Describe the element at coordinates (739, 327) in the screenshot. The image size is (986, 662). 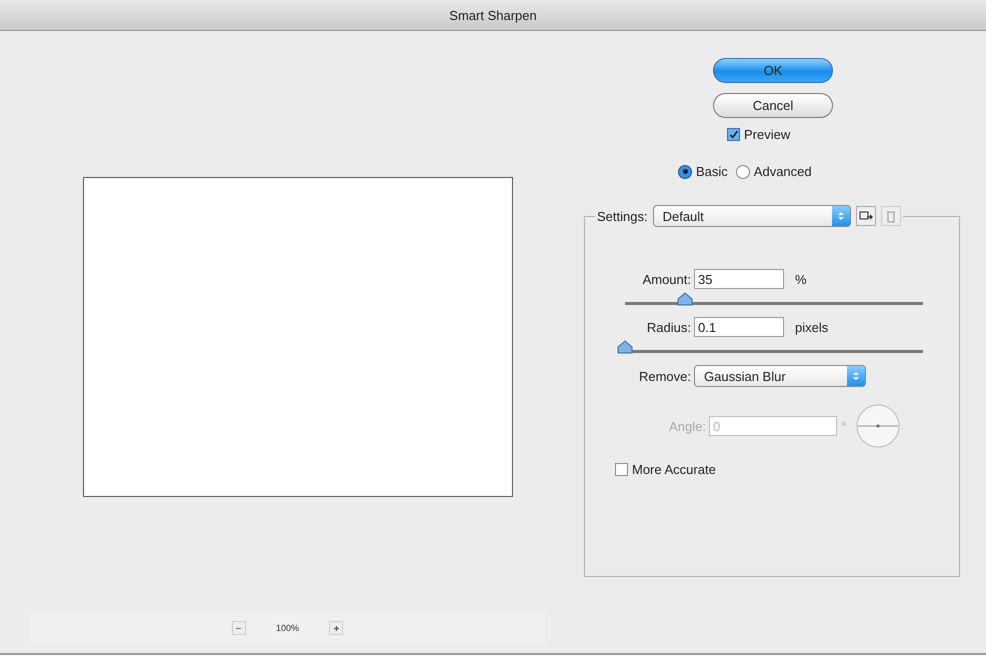
I see `value-field: 0.1` at that location.